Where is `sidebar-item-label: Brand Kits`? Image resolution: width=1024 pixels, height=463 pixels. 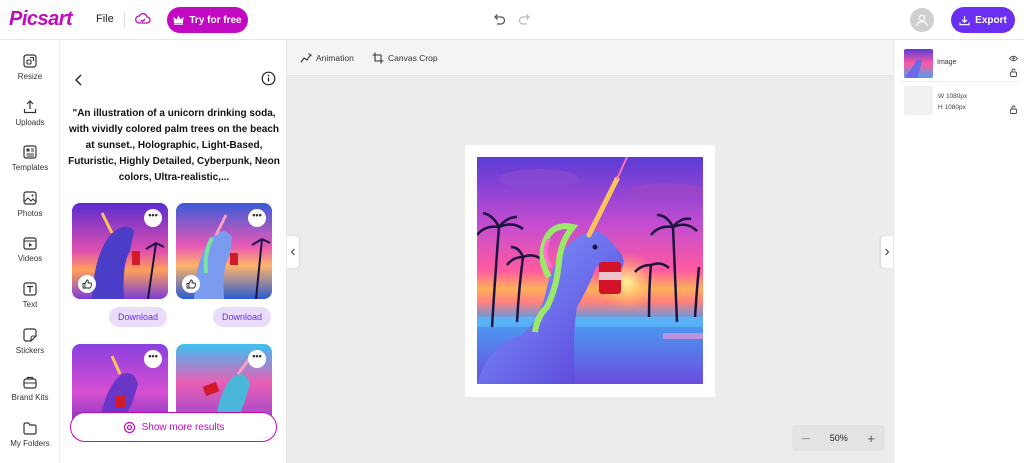 sidebar-item-label: Brand Kits is located at coordinates (30, 397).